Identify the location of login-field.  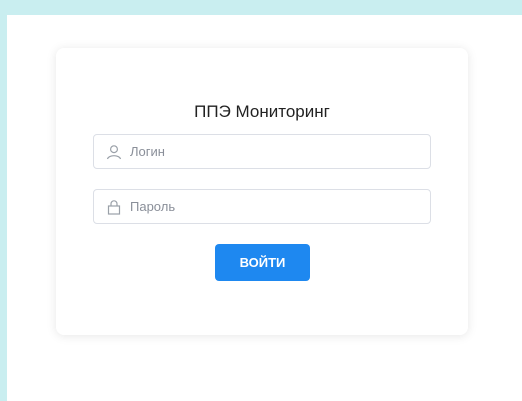
(262, 151).